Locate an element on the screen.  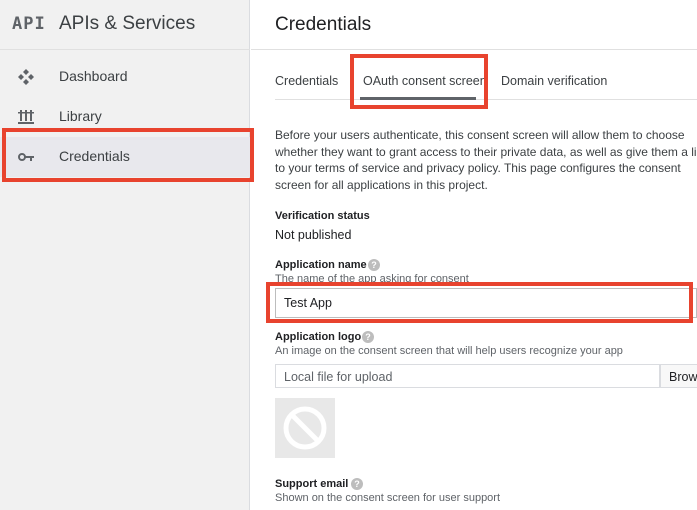
no-image-icon is located at coordinates (305, 434).